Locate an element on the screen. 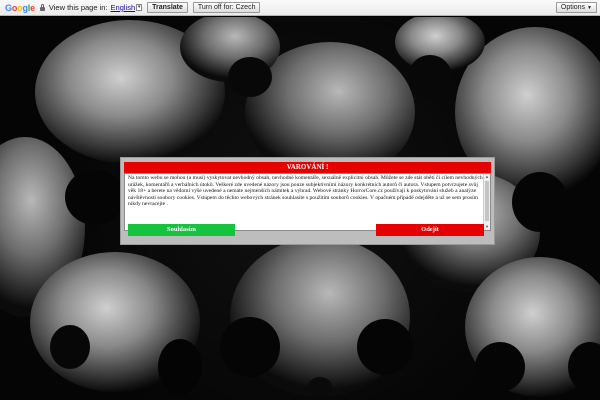 This screenshot has width=600, height=400. agree-button: Souhlasím is located at coordinates (181, 230).